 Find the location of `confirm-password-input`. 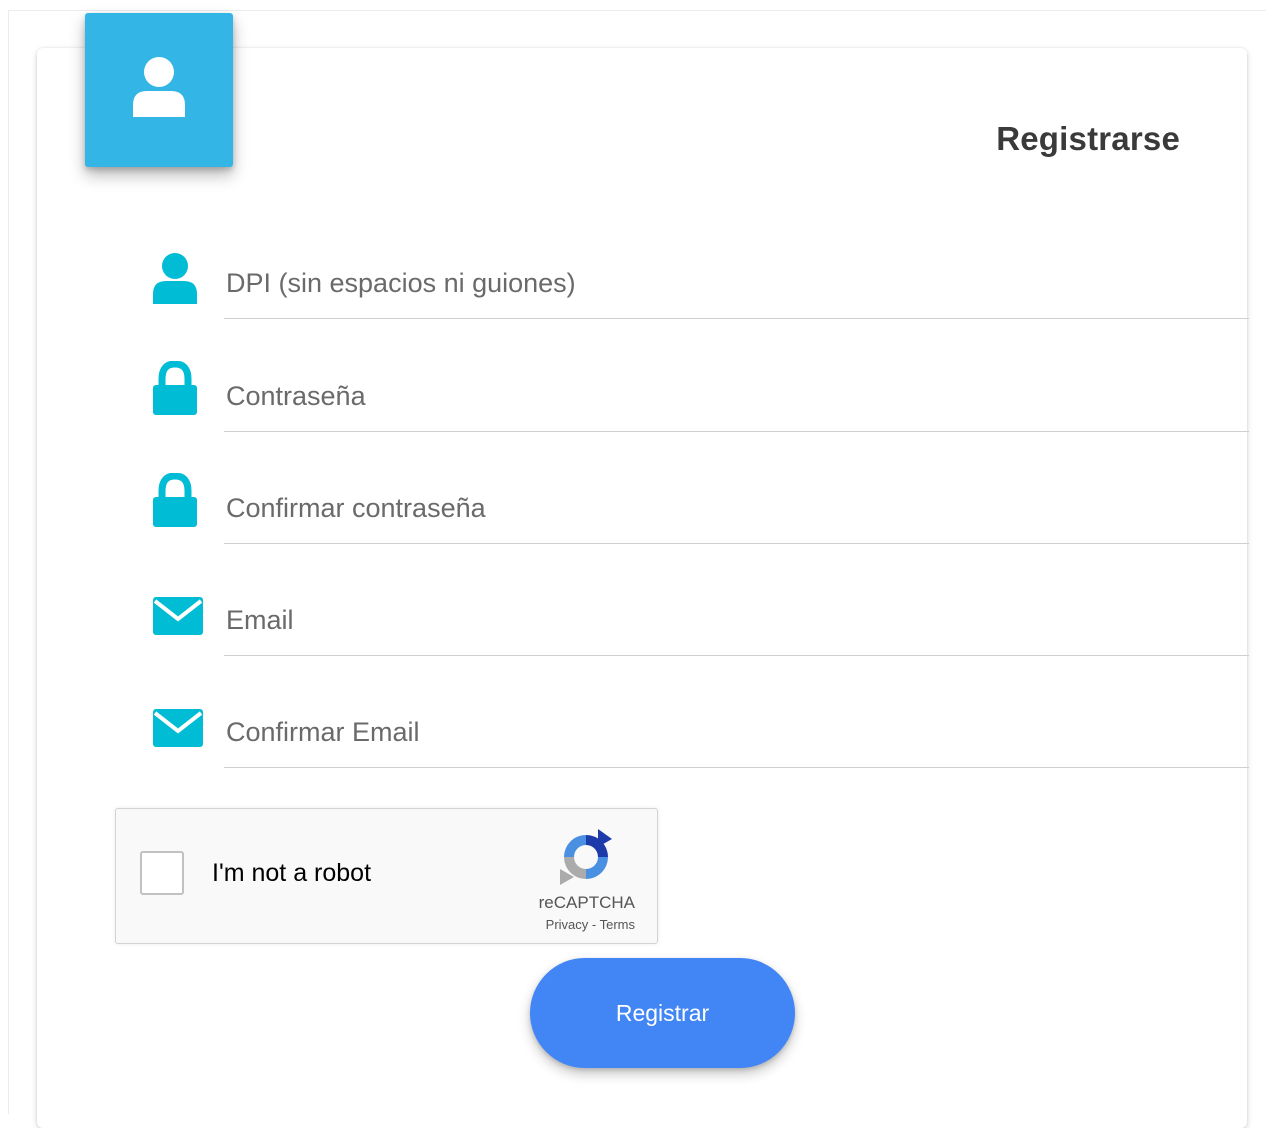

confirm-password-input is located at coordinates (736, 508).